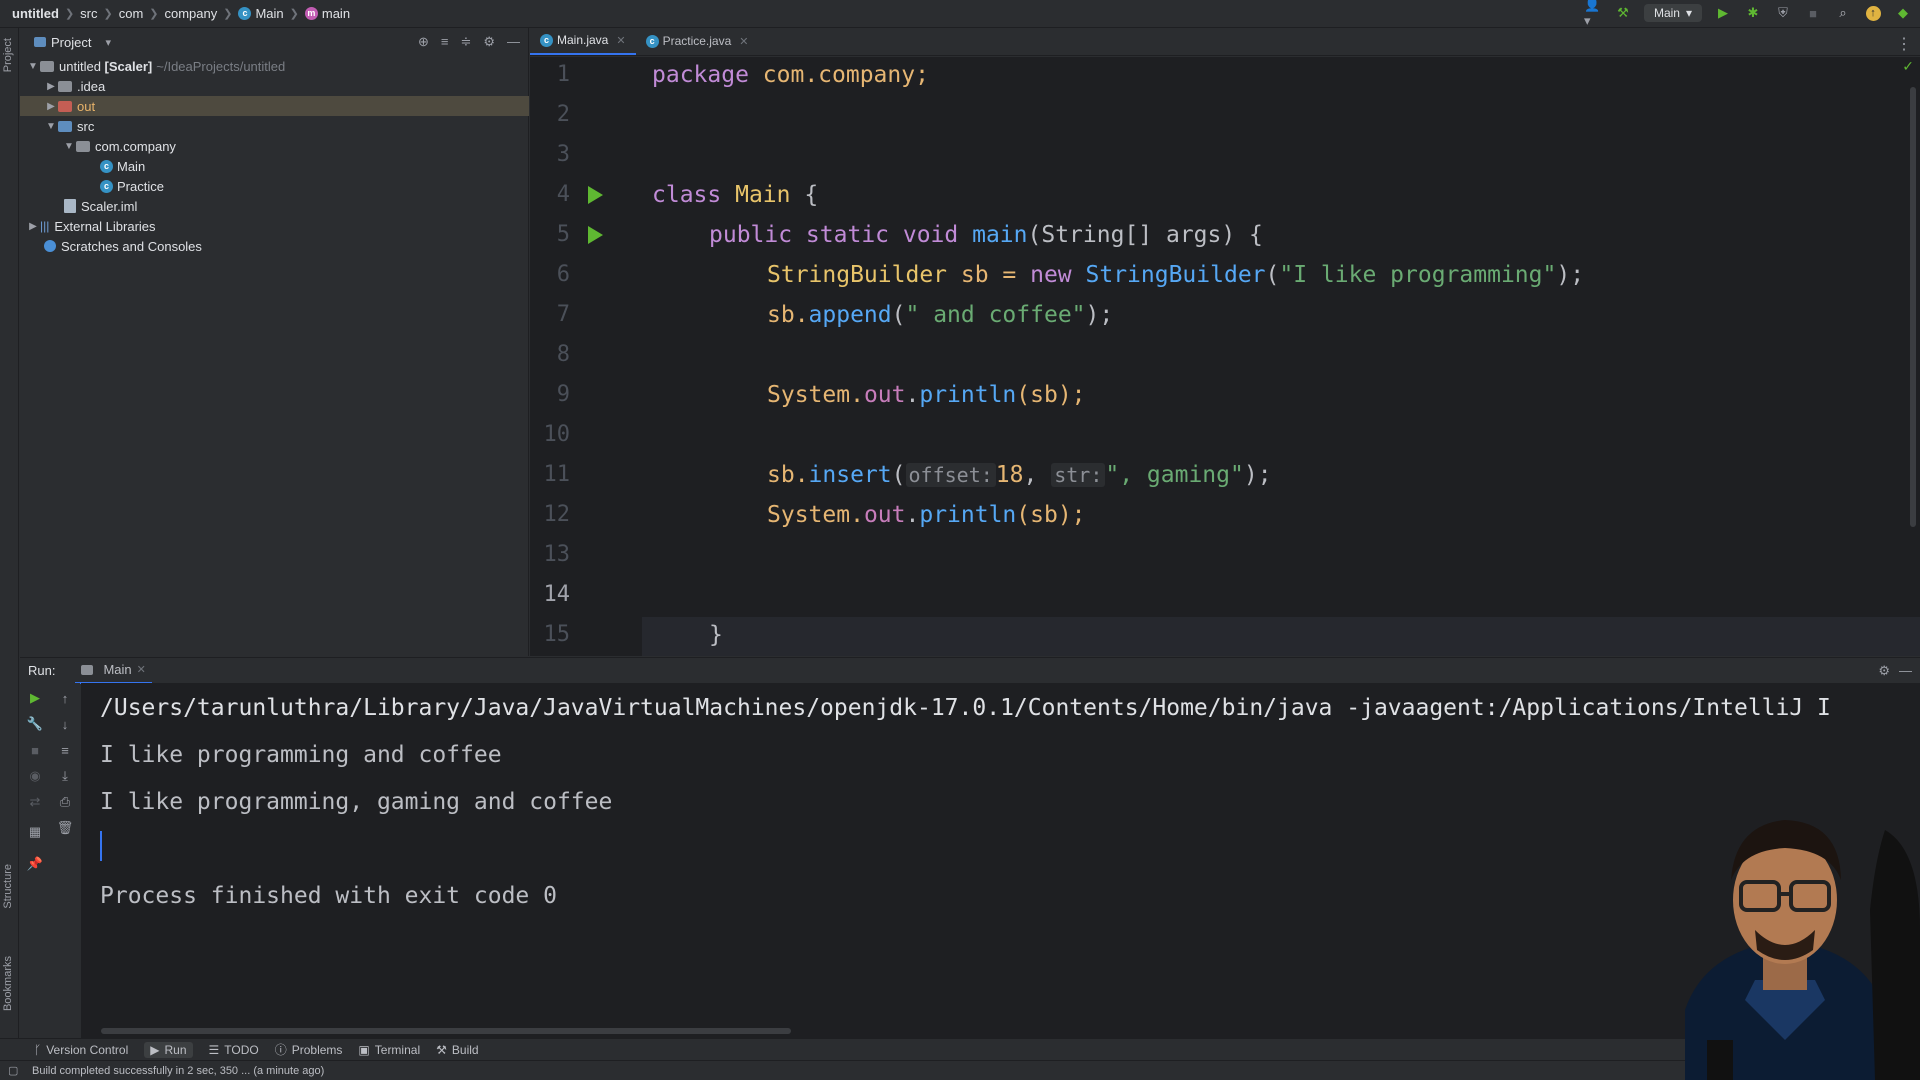 This screenshot has height=1080, width=1920. Describe the element at coordinates (119, 146) in the screenshot. I see `tree-item-package: ▼ com.company` at that location.